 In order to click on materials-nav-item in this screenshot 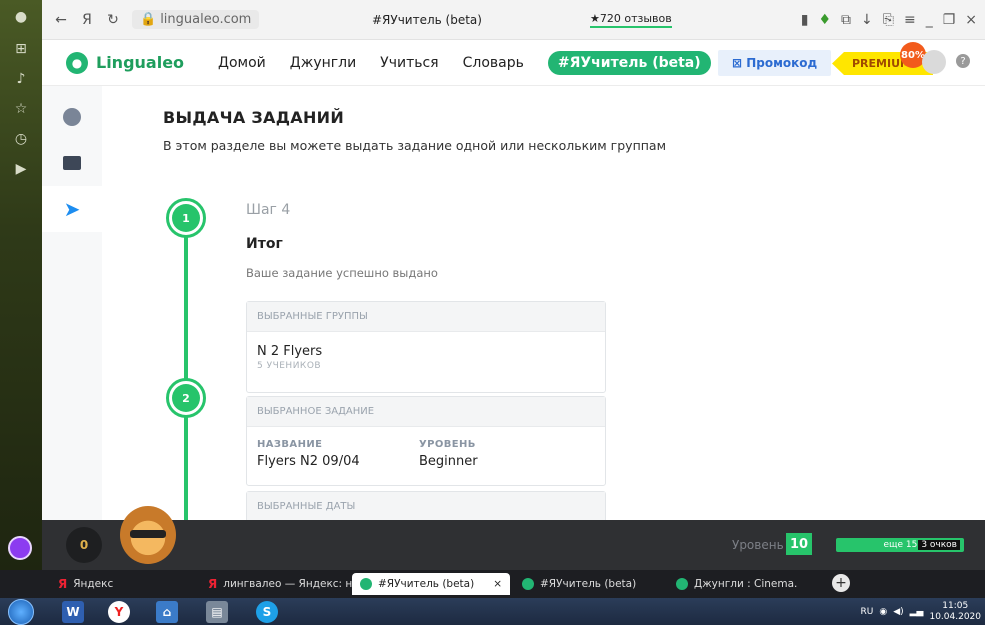, I will do `click(72, 163)`.